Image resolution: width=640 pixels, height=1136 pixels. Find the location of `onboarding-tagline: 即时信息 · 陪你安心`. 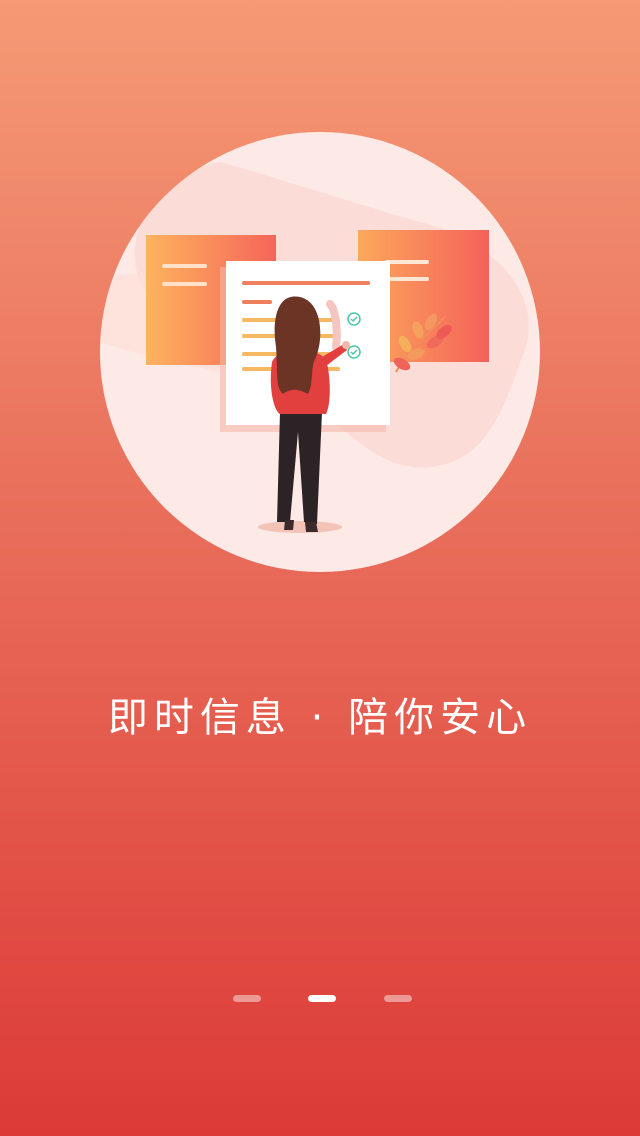

onboarding-tagline: 即时信息 · 陪你安心 is located at coordinates (320, 718).